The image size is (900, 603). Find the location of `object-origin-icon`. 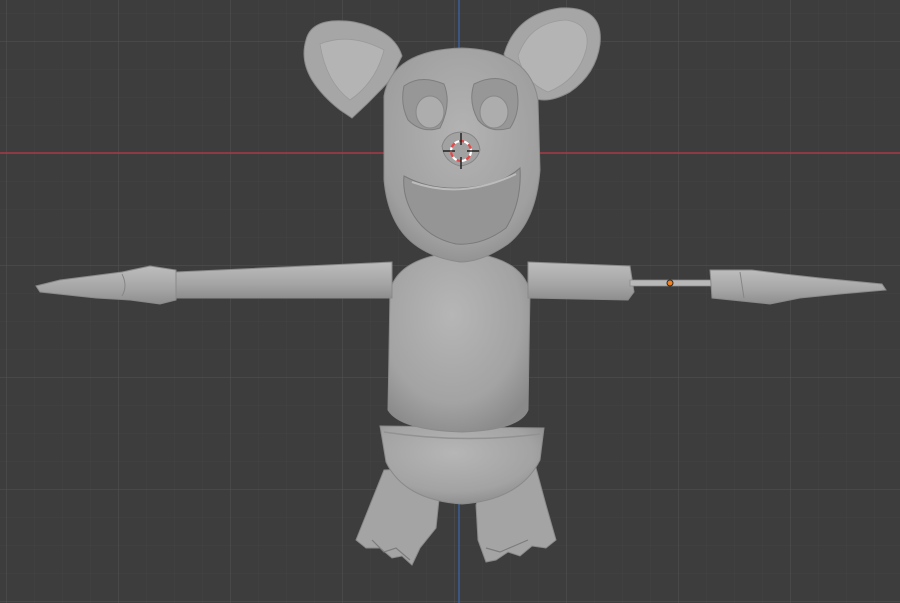

object-origin-icon is located at coordinates (670, 283).